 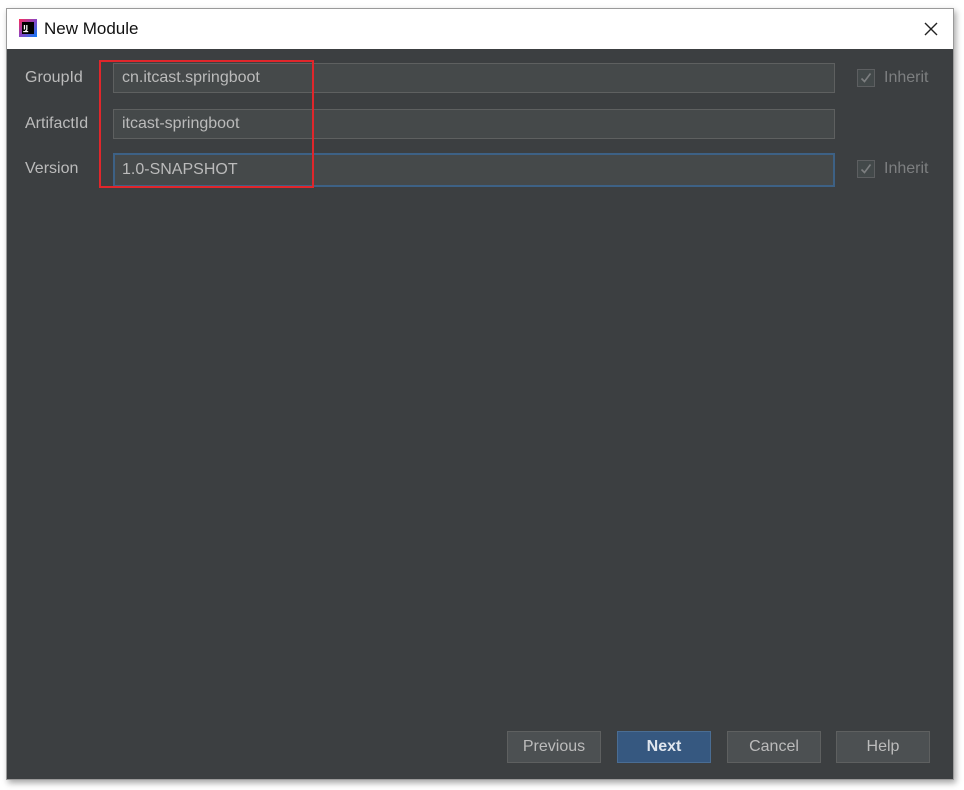 What do you see at coordinates (52, 168) in the screenshot?
I see `version-label: Version` at bounding box center [52, 168].